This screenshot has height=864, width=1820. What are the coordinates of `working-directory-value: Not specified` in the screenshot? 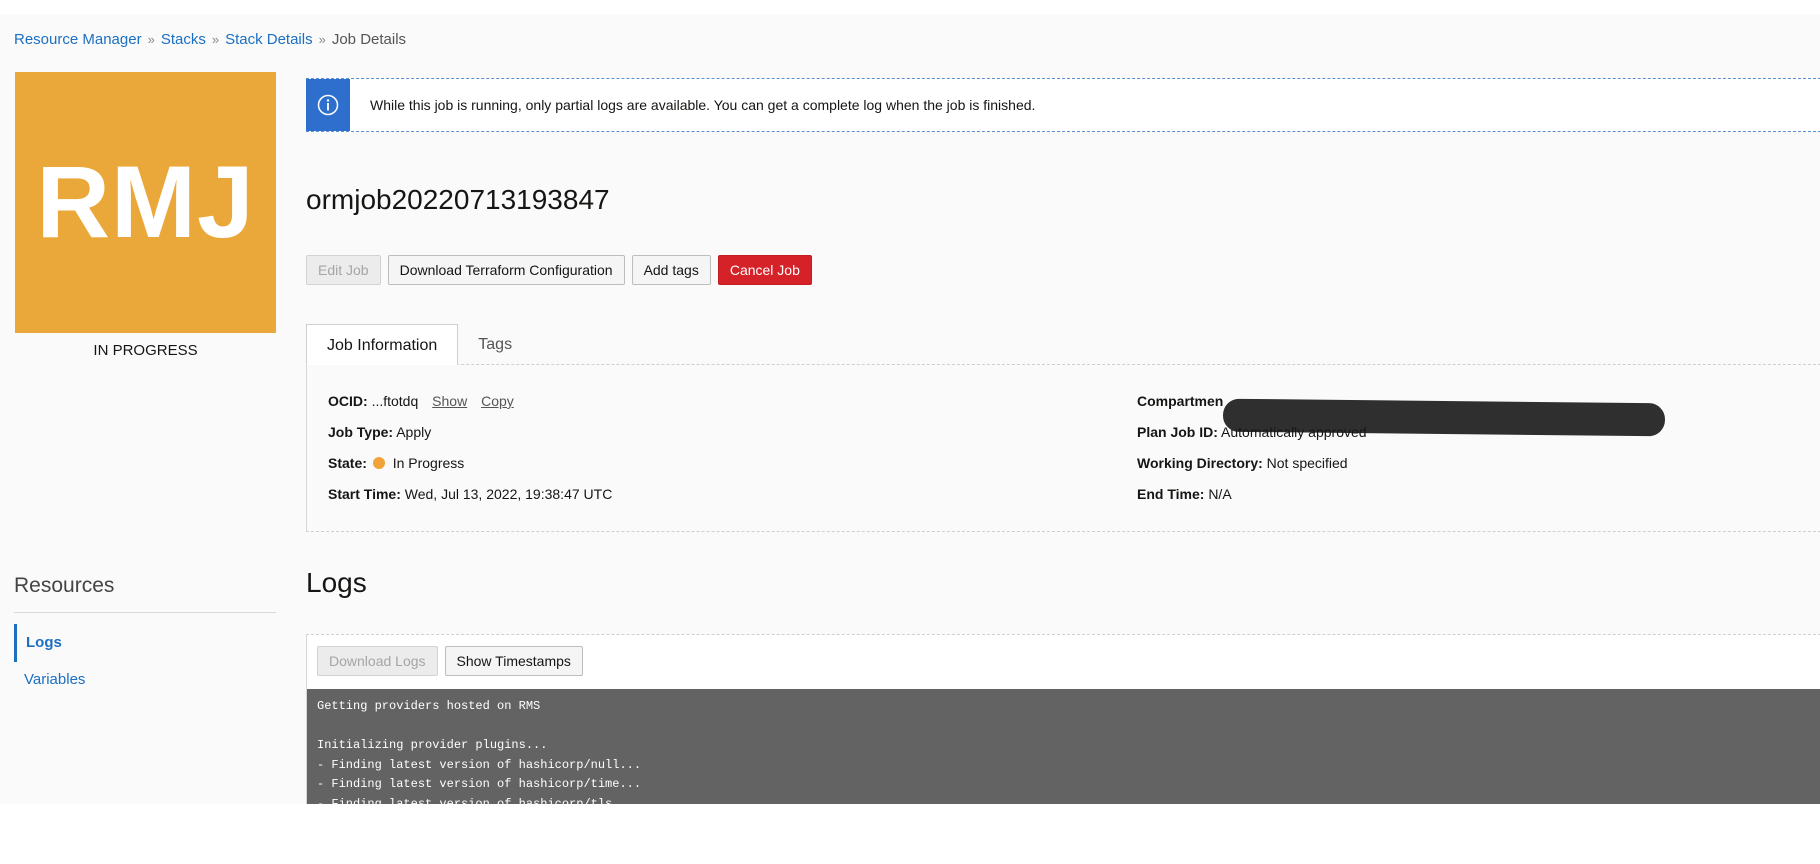 It's located at (1307, 463).